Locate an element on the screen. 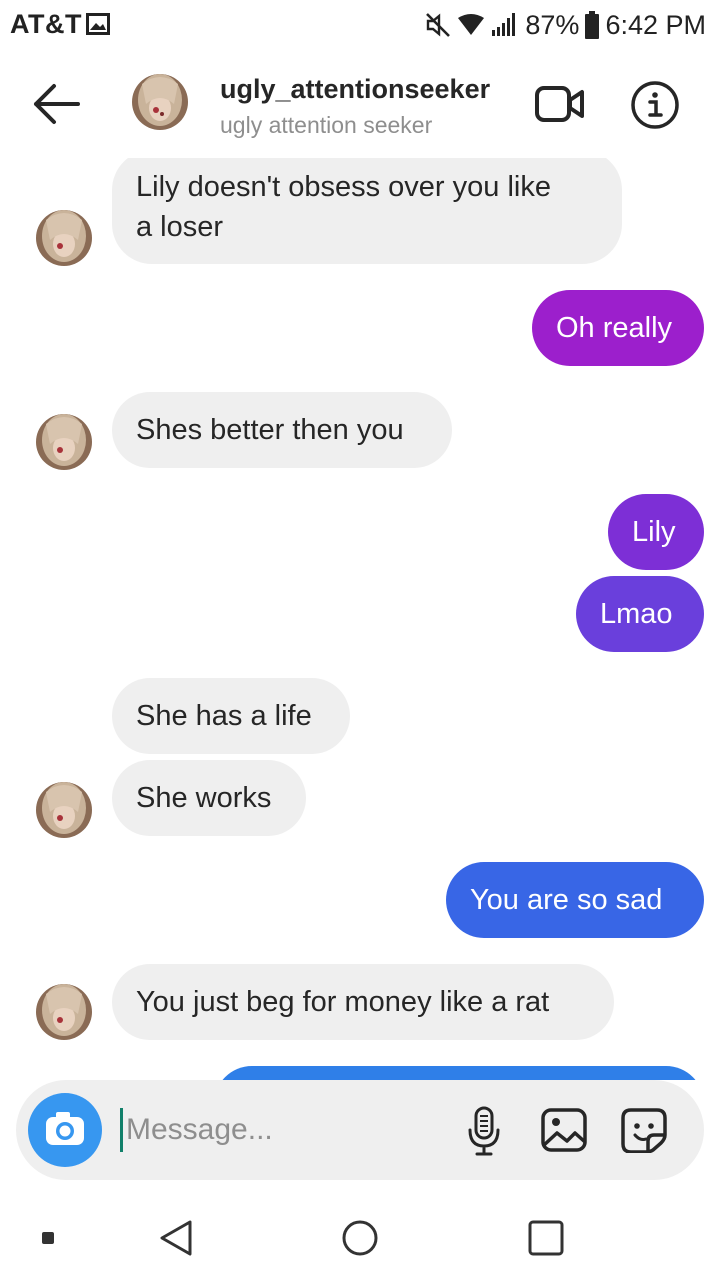 Image resolution: width=720 pixels, height=1280 pixels. back-arrow-icon is located at coordinates (56, 104).